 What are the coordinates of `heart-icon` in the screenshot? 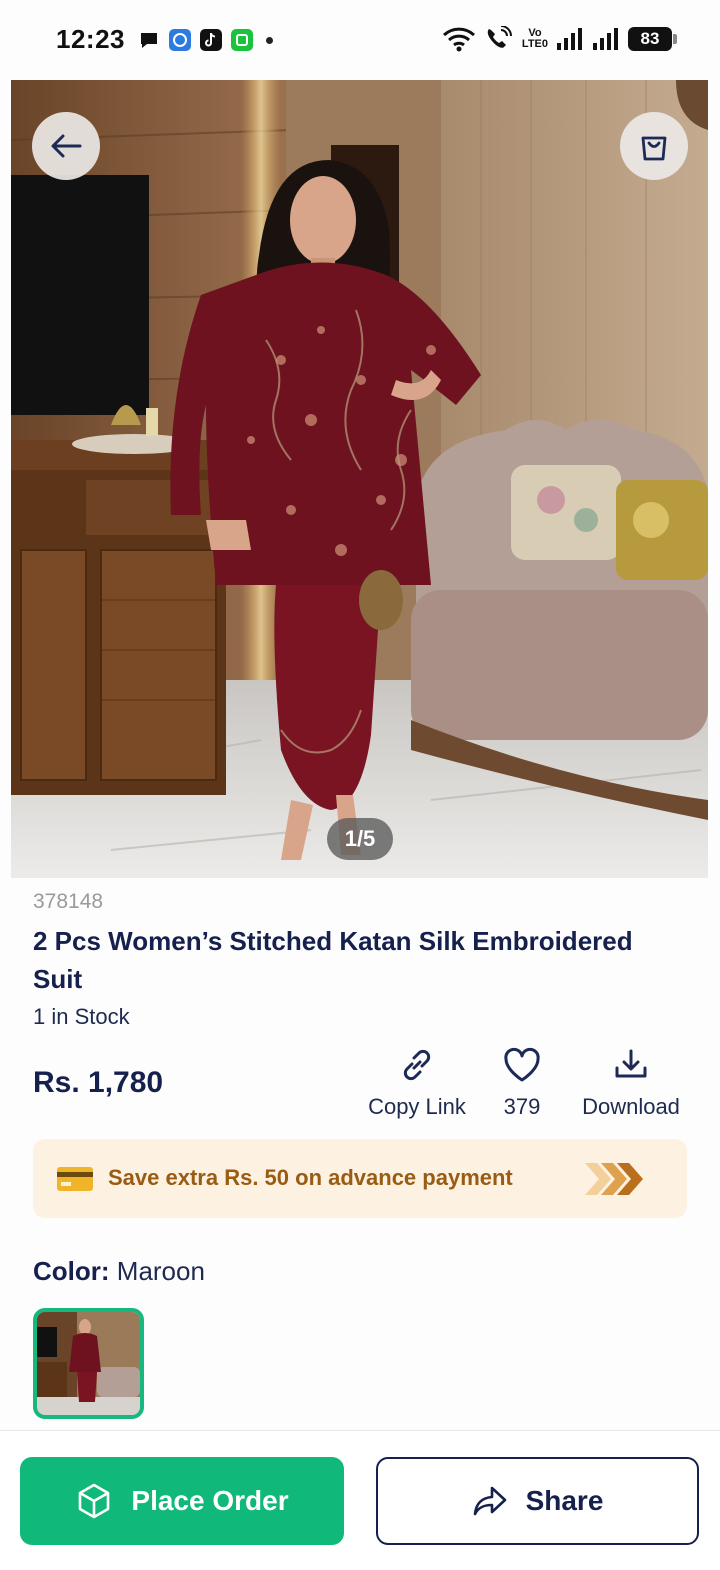 It's located at (522, 1064).